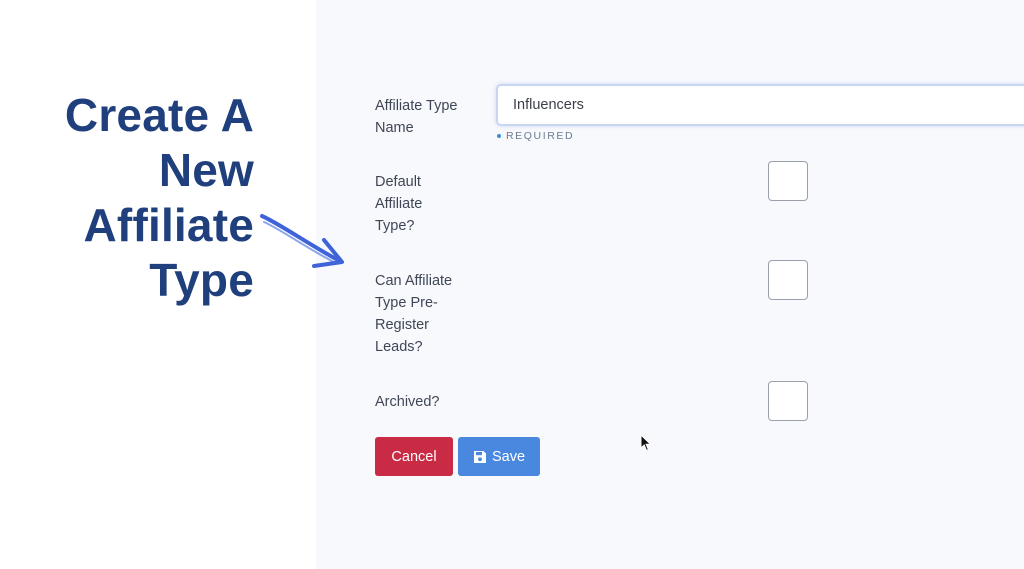 Image resolution: width=1024 pixels, height=569 pixels. I want to click on promo-line: Affiliate, so click(168, 225).